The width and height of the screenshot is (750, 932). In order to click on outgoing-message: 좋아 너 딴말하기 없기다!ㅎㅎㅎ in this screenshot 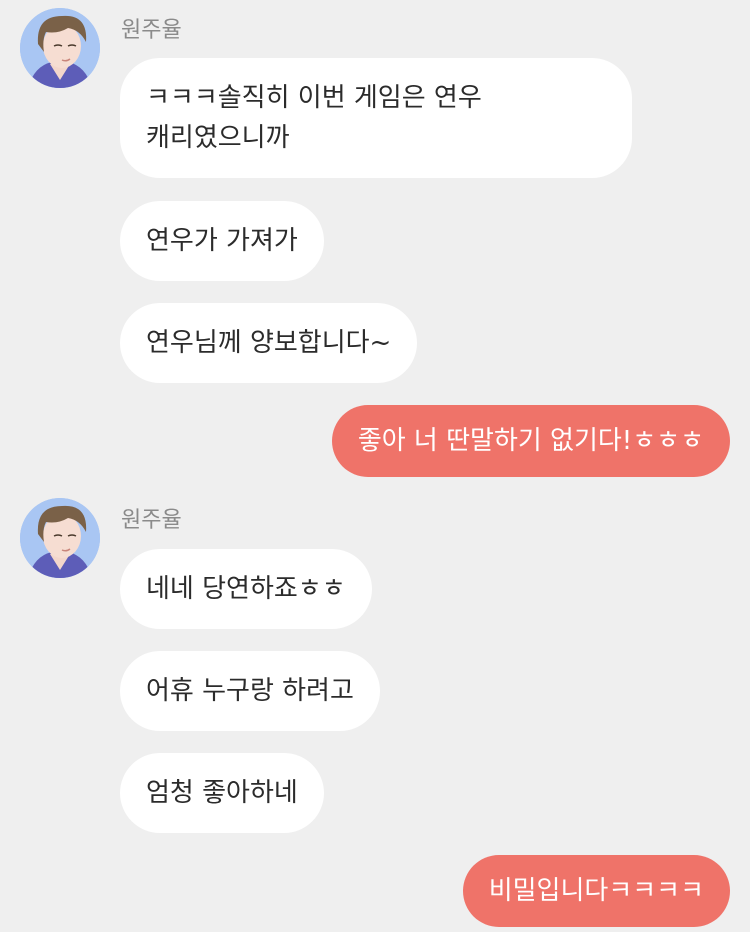, I will do `click(530, 441)`.